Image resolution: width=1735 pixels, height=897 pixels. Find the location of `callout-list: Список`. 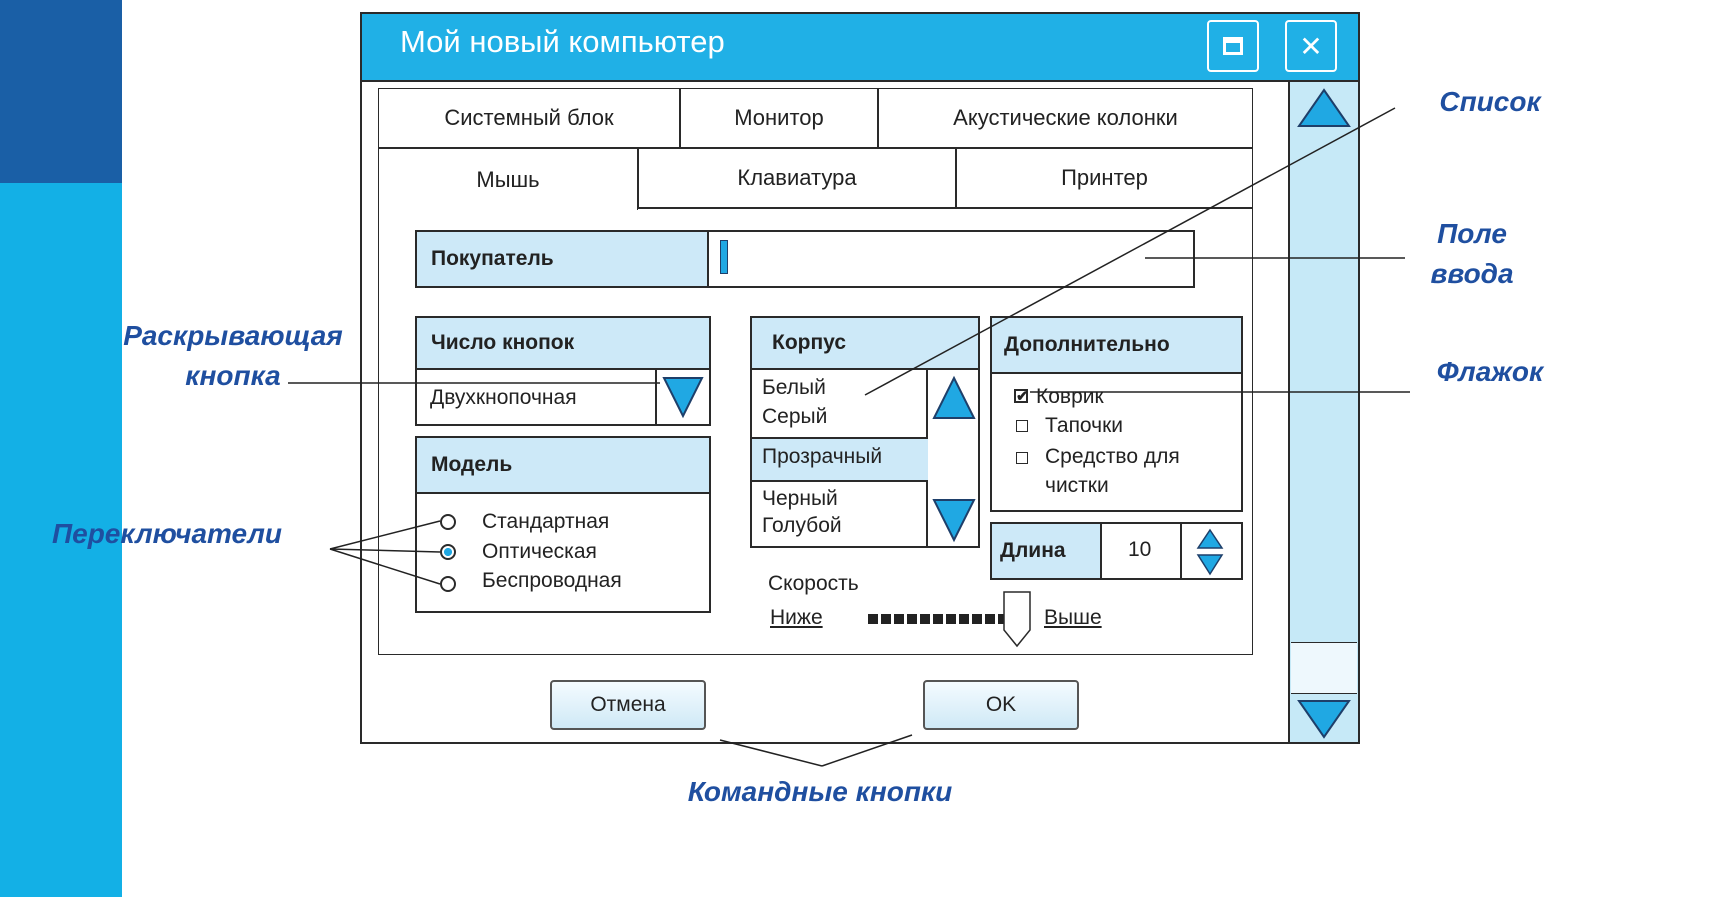

callout-list: Список is located at coordinates (1490, 101).